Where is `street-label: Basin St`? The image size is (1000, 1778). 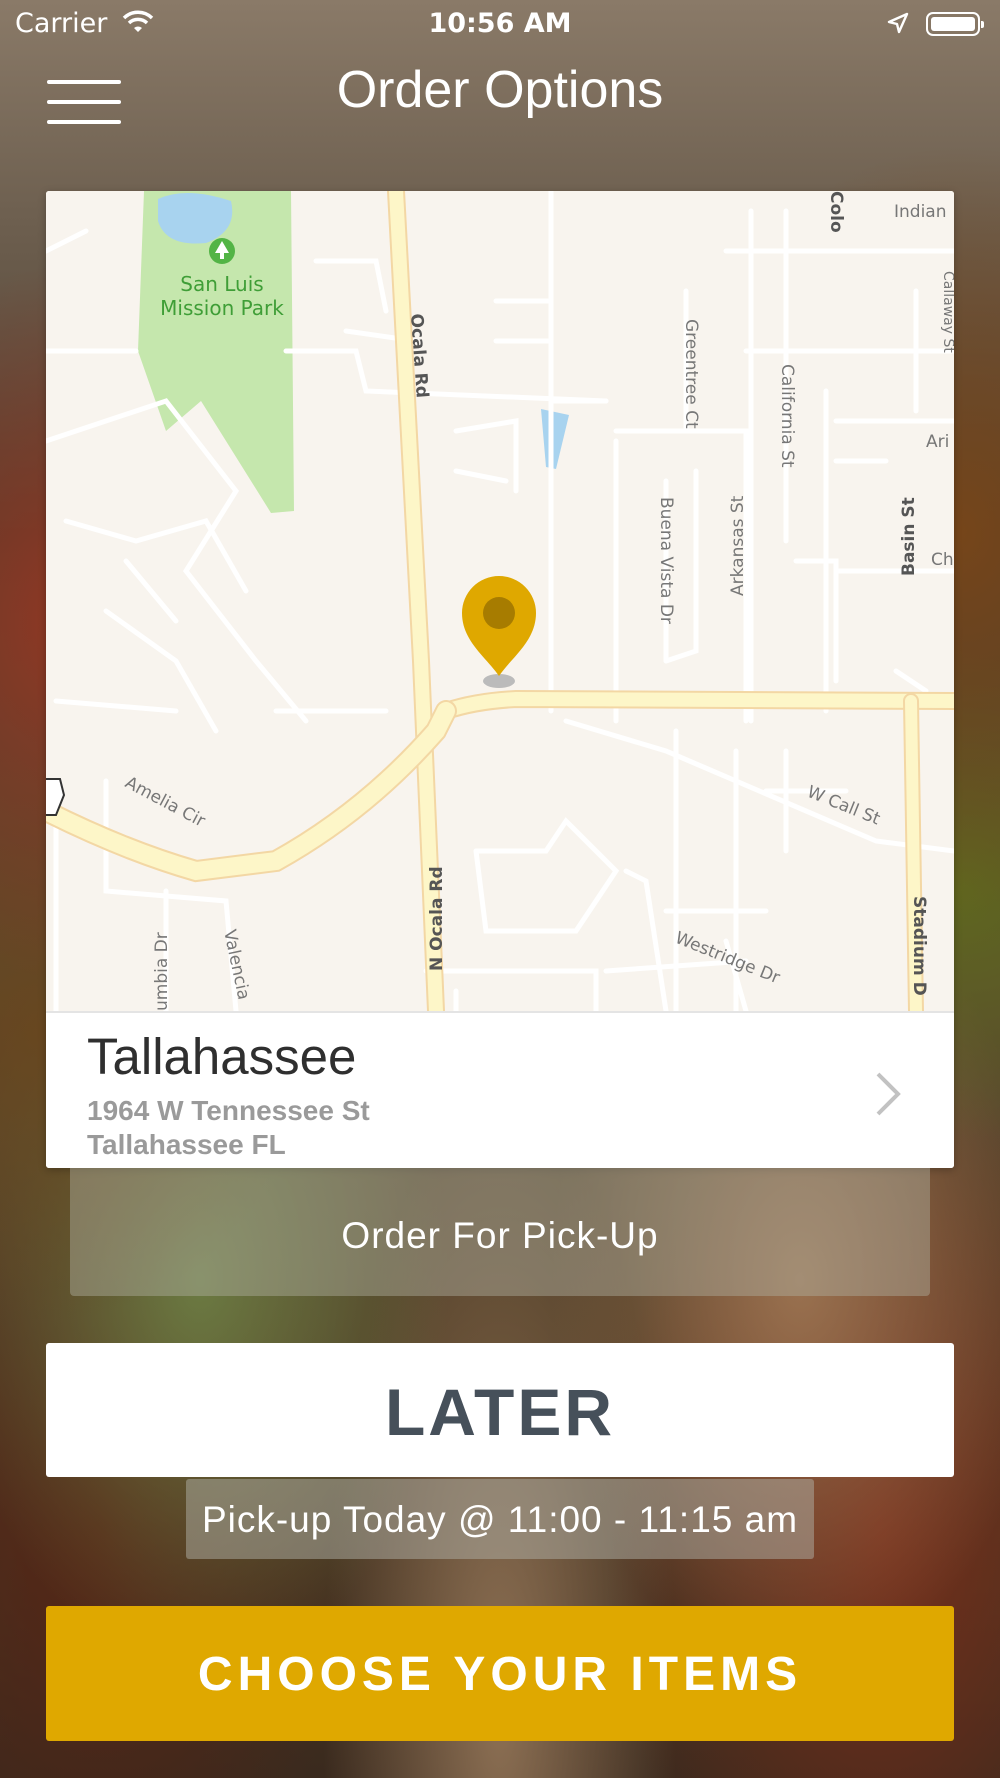
street-label: Basin St is located at coordinates (909, 536).